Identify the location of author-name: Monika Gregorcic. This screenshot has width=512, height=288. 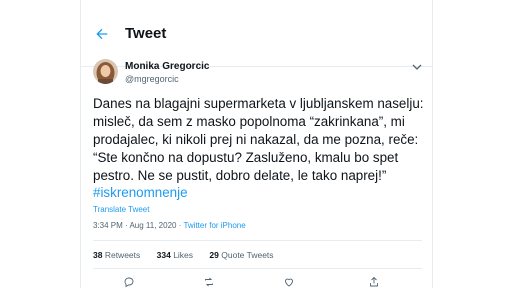
(167, 66).